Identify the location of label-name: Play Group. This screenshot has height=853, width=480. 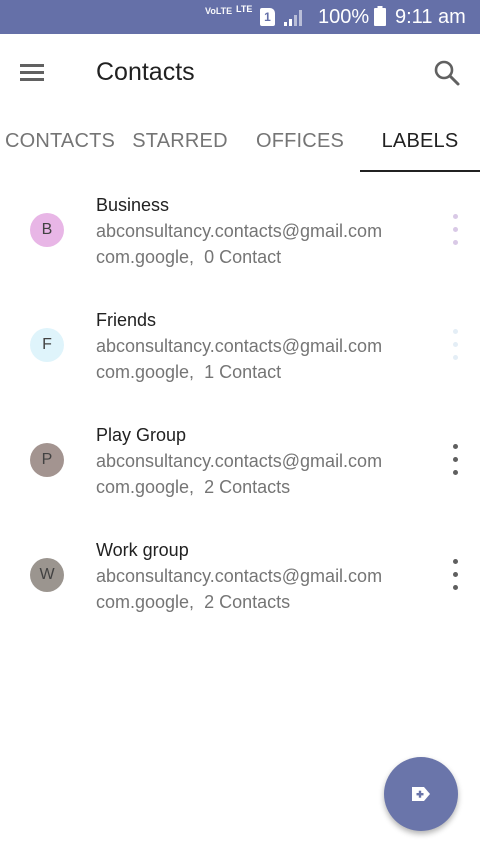
(141, 435).